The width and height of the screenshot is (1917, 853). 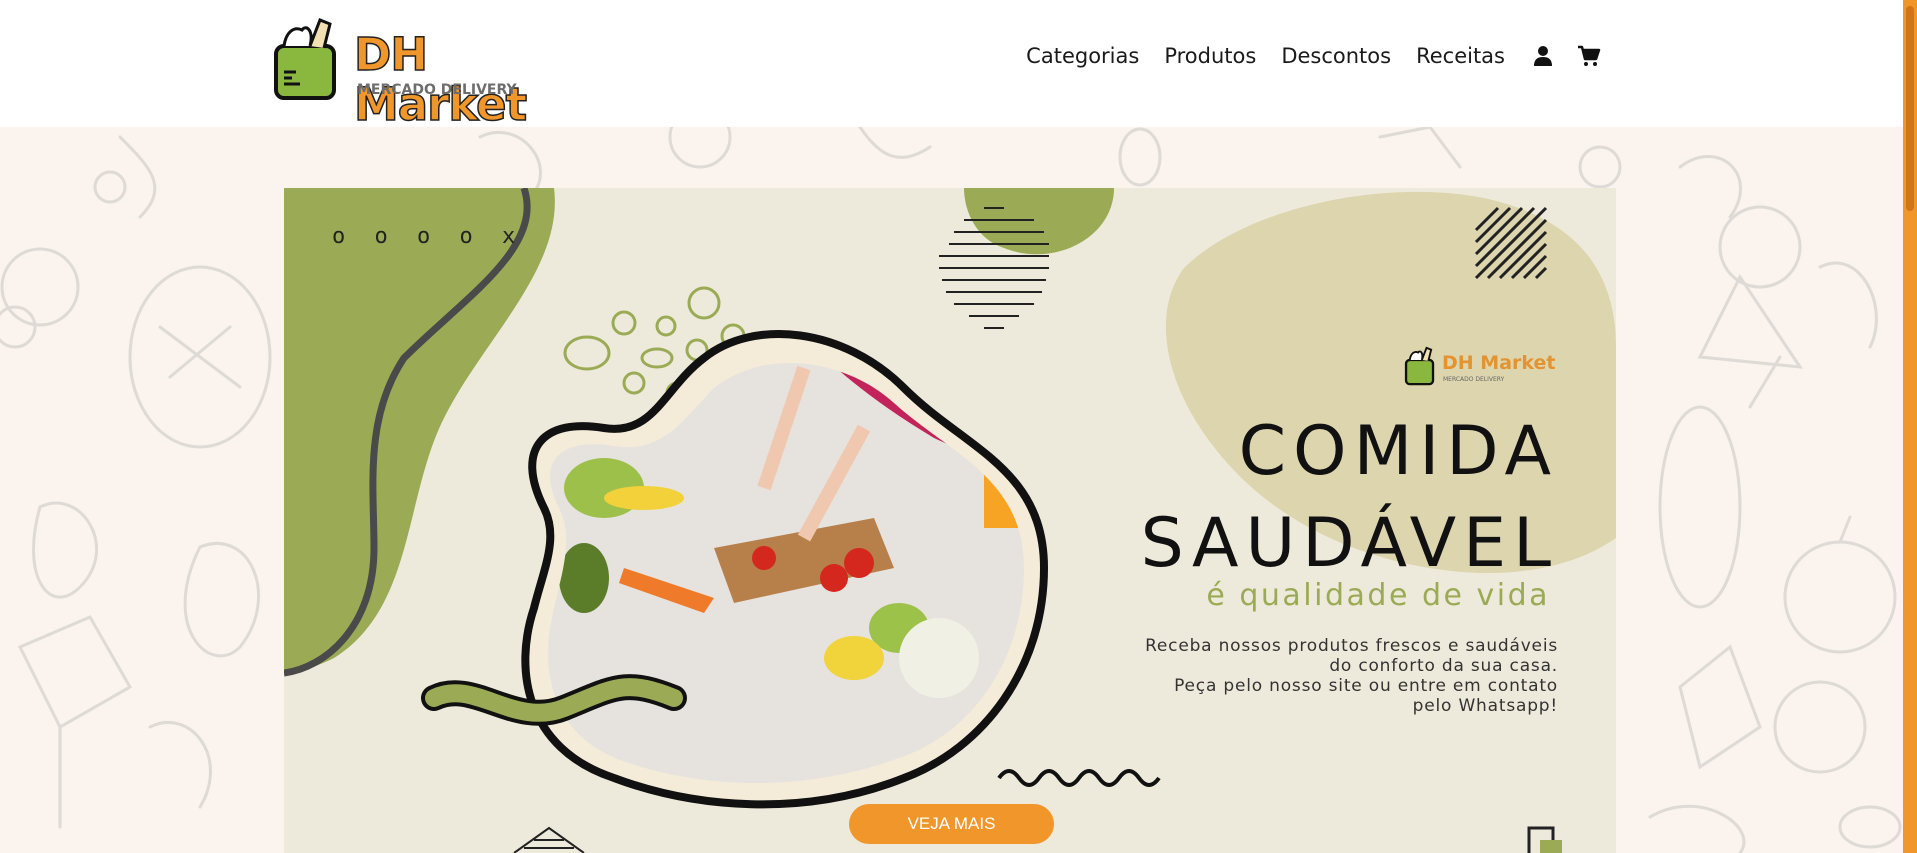 What do you see at coordinates (1336, 56) in the screenshot?
I see `nav-descontos: Descontos` at bounding box center [1336, 56].